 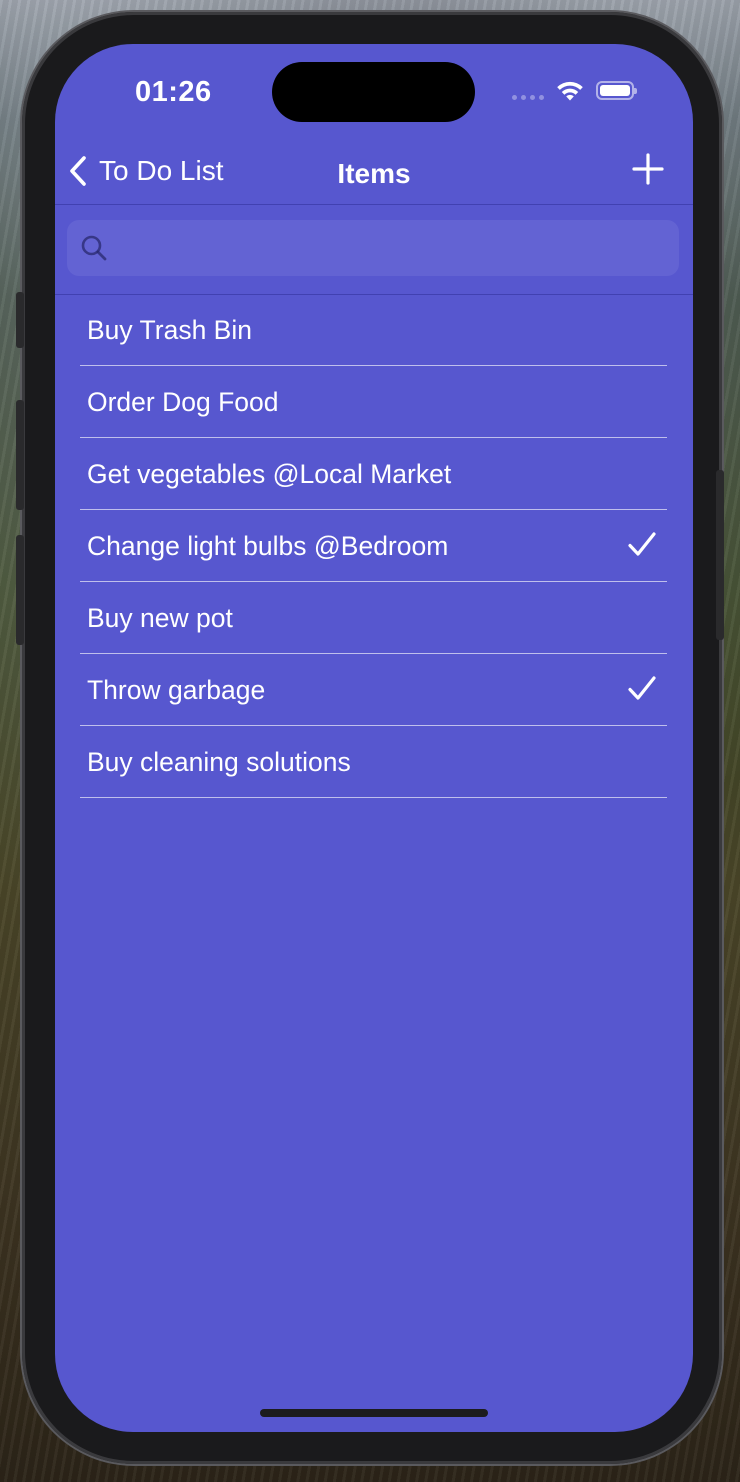 I want to click on cellular-signal-icon, so click(x=528, y=97).